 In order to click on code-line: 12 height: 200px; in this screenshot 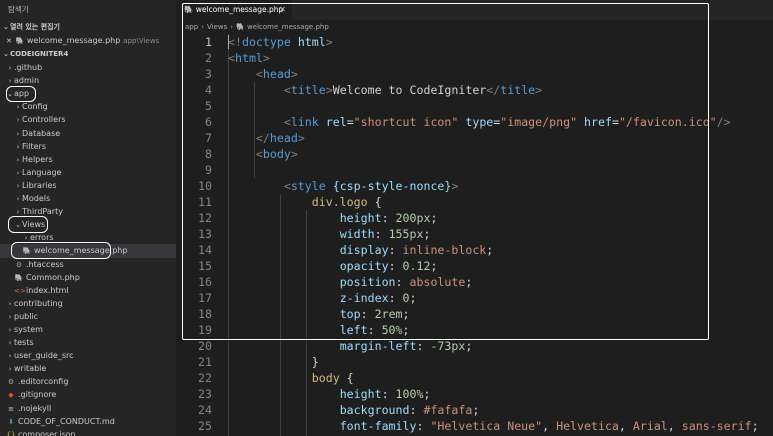, I will do `click(474, 218)`.